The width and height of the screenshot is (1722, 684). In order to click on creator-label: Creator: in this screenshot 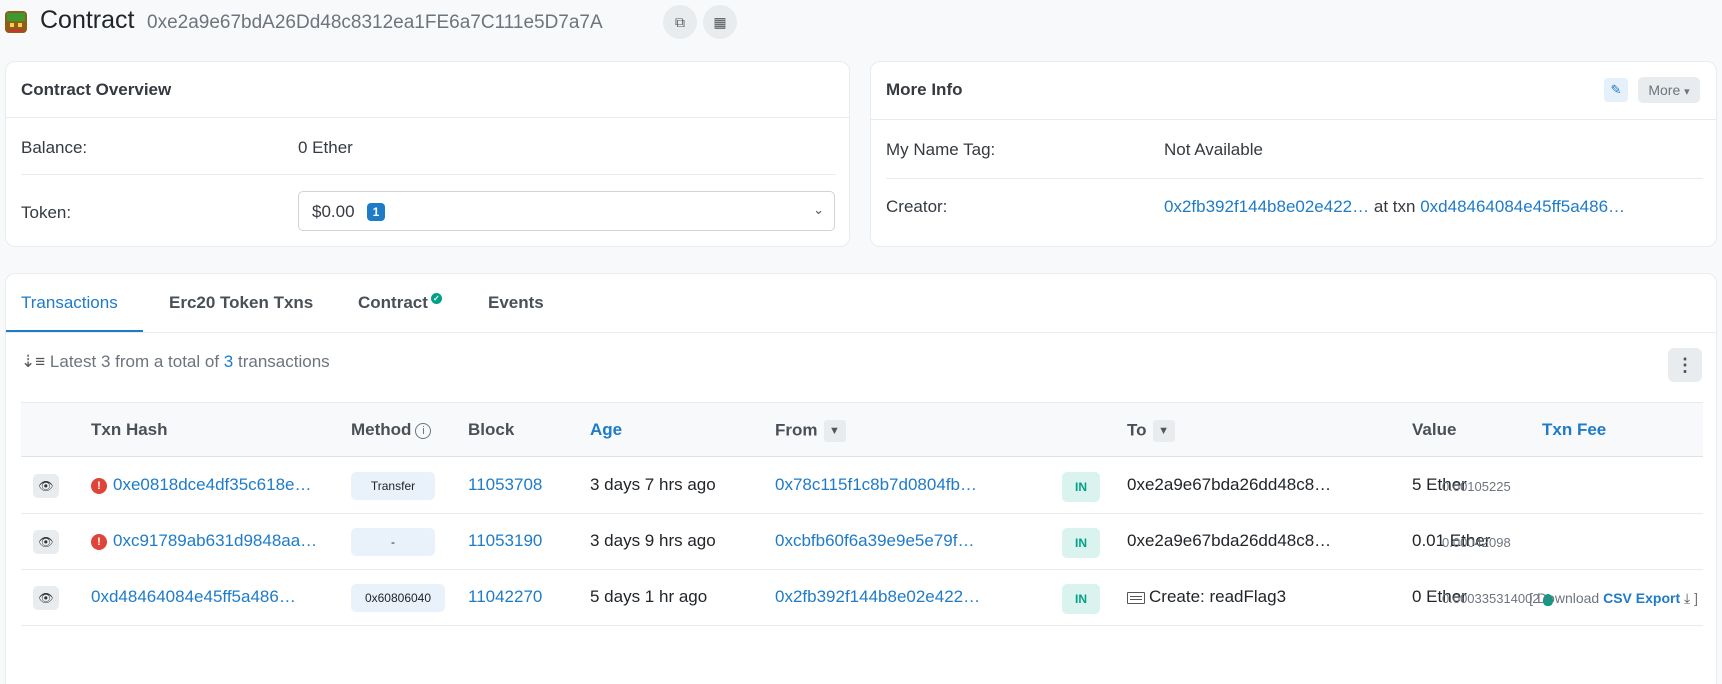, I will do `click(917, 206)`.